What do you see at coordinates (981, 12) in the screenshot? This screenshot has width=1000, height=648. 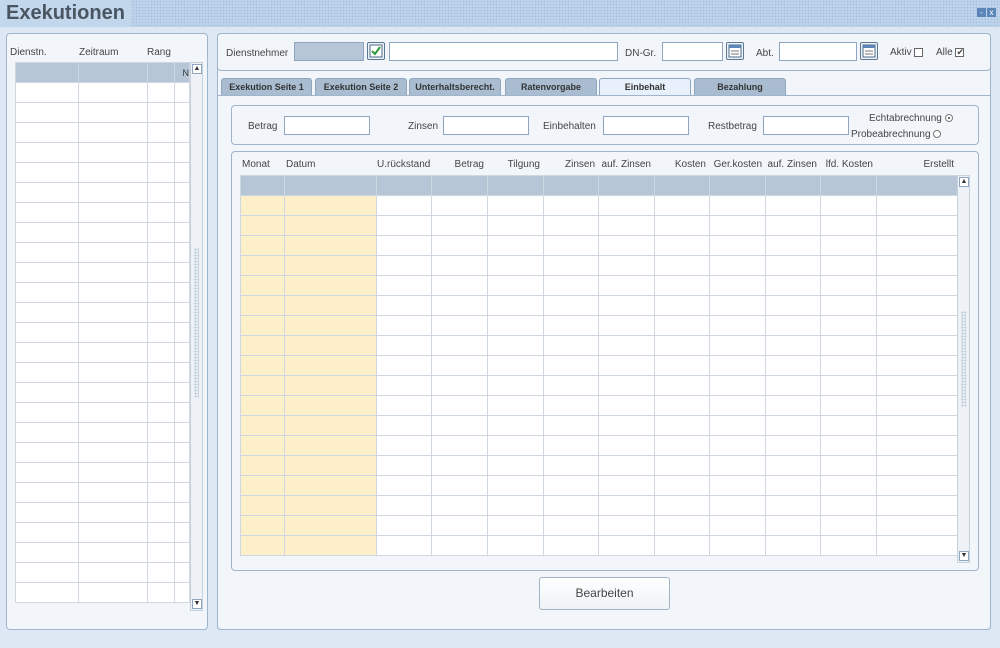 I see `minimize-button: -` at bounding box center [981, 12].